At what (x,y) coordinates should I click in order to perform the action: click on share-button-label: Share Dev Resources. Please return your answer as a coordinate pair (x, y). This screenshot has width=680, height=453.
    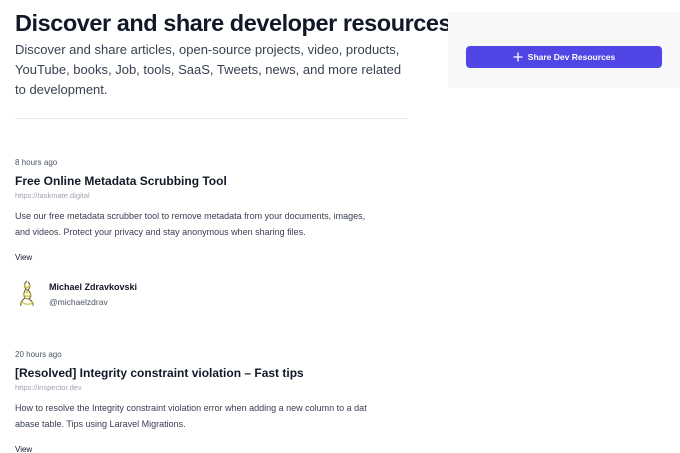
    Looking at the image, I should click on (571, 57).